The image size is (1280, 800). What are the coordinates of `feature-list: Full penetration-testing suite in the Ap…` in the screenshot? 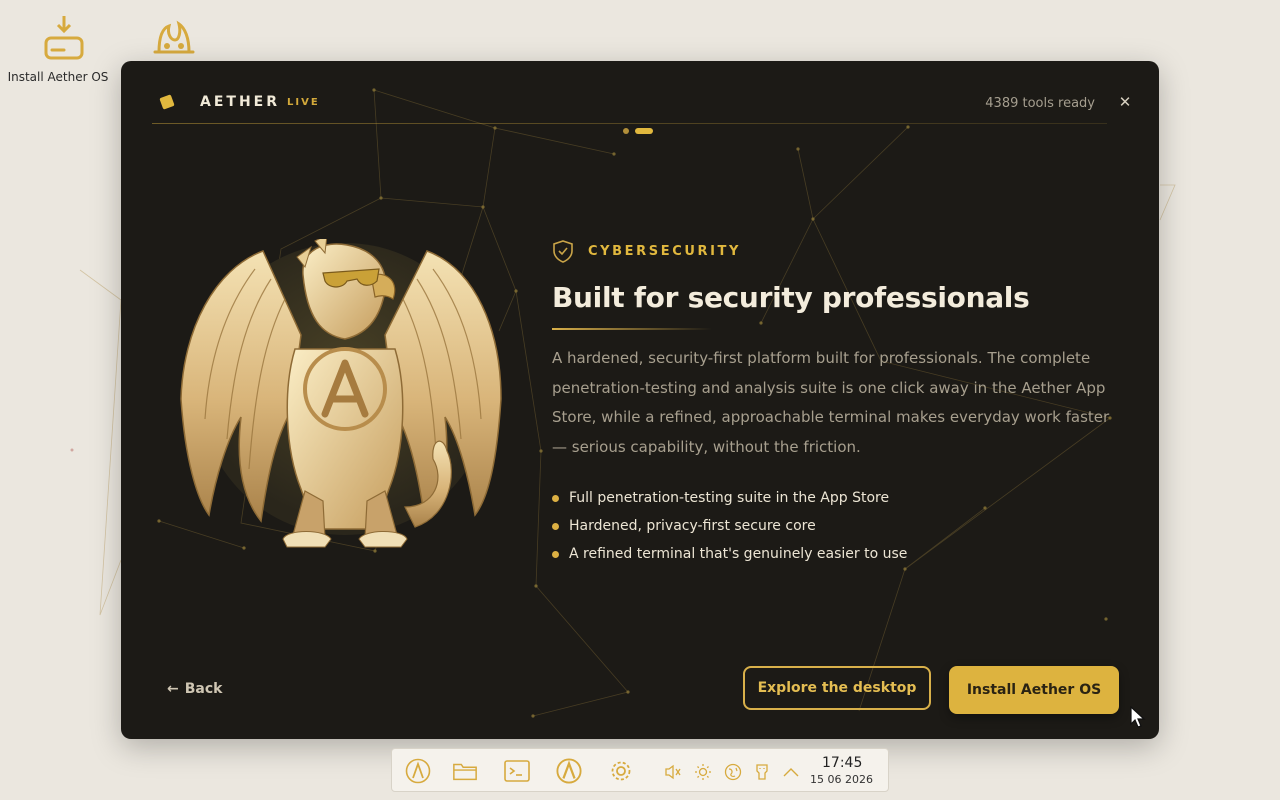 It's located at (837, 526).